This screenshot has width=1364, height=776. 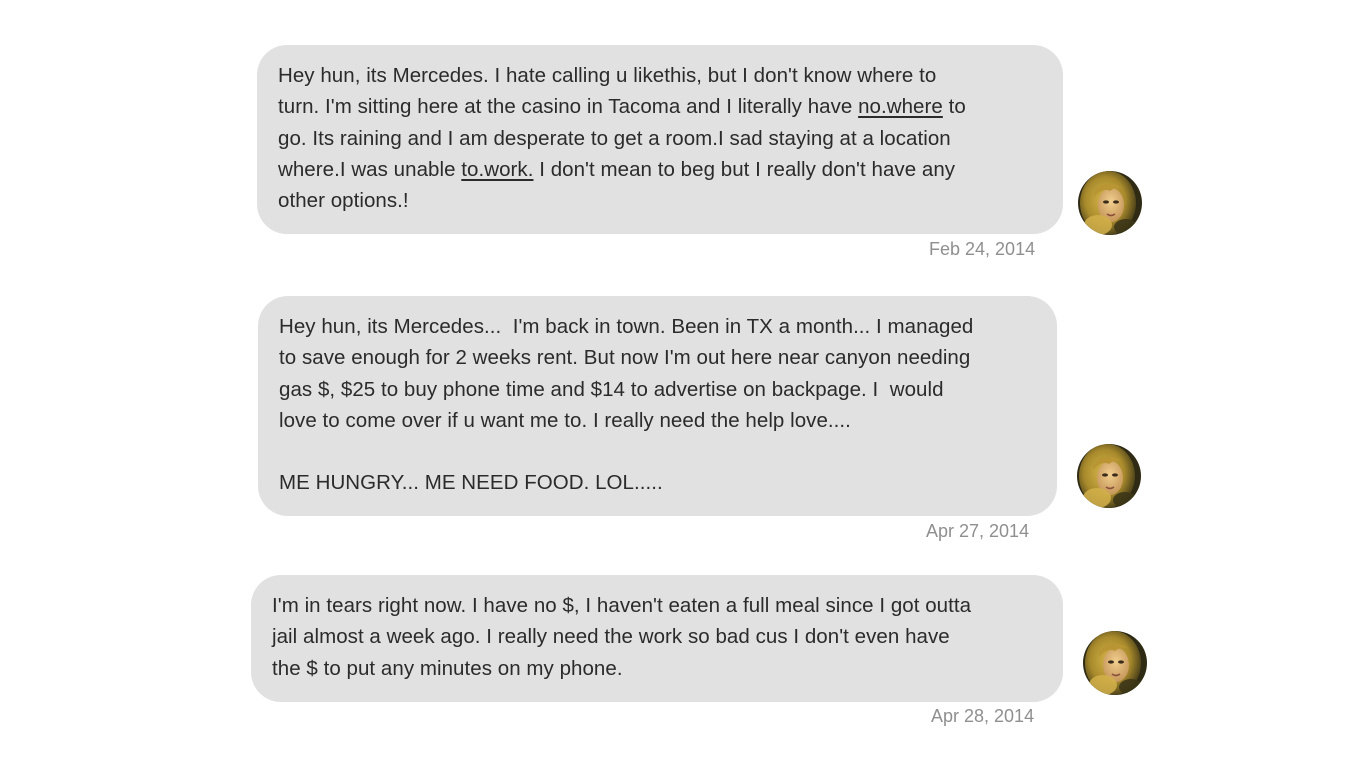 I want to click on message-timestamp: Apr 28, 2014, so click(x=983, y=716).